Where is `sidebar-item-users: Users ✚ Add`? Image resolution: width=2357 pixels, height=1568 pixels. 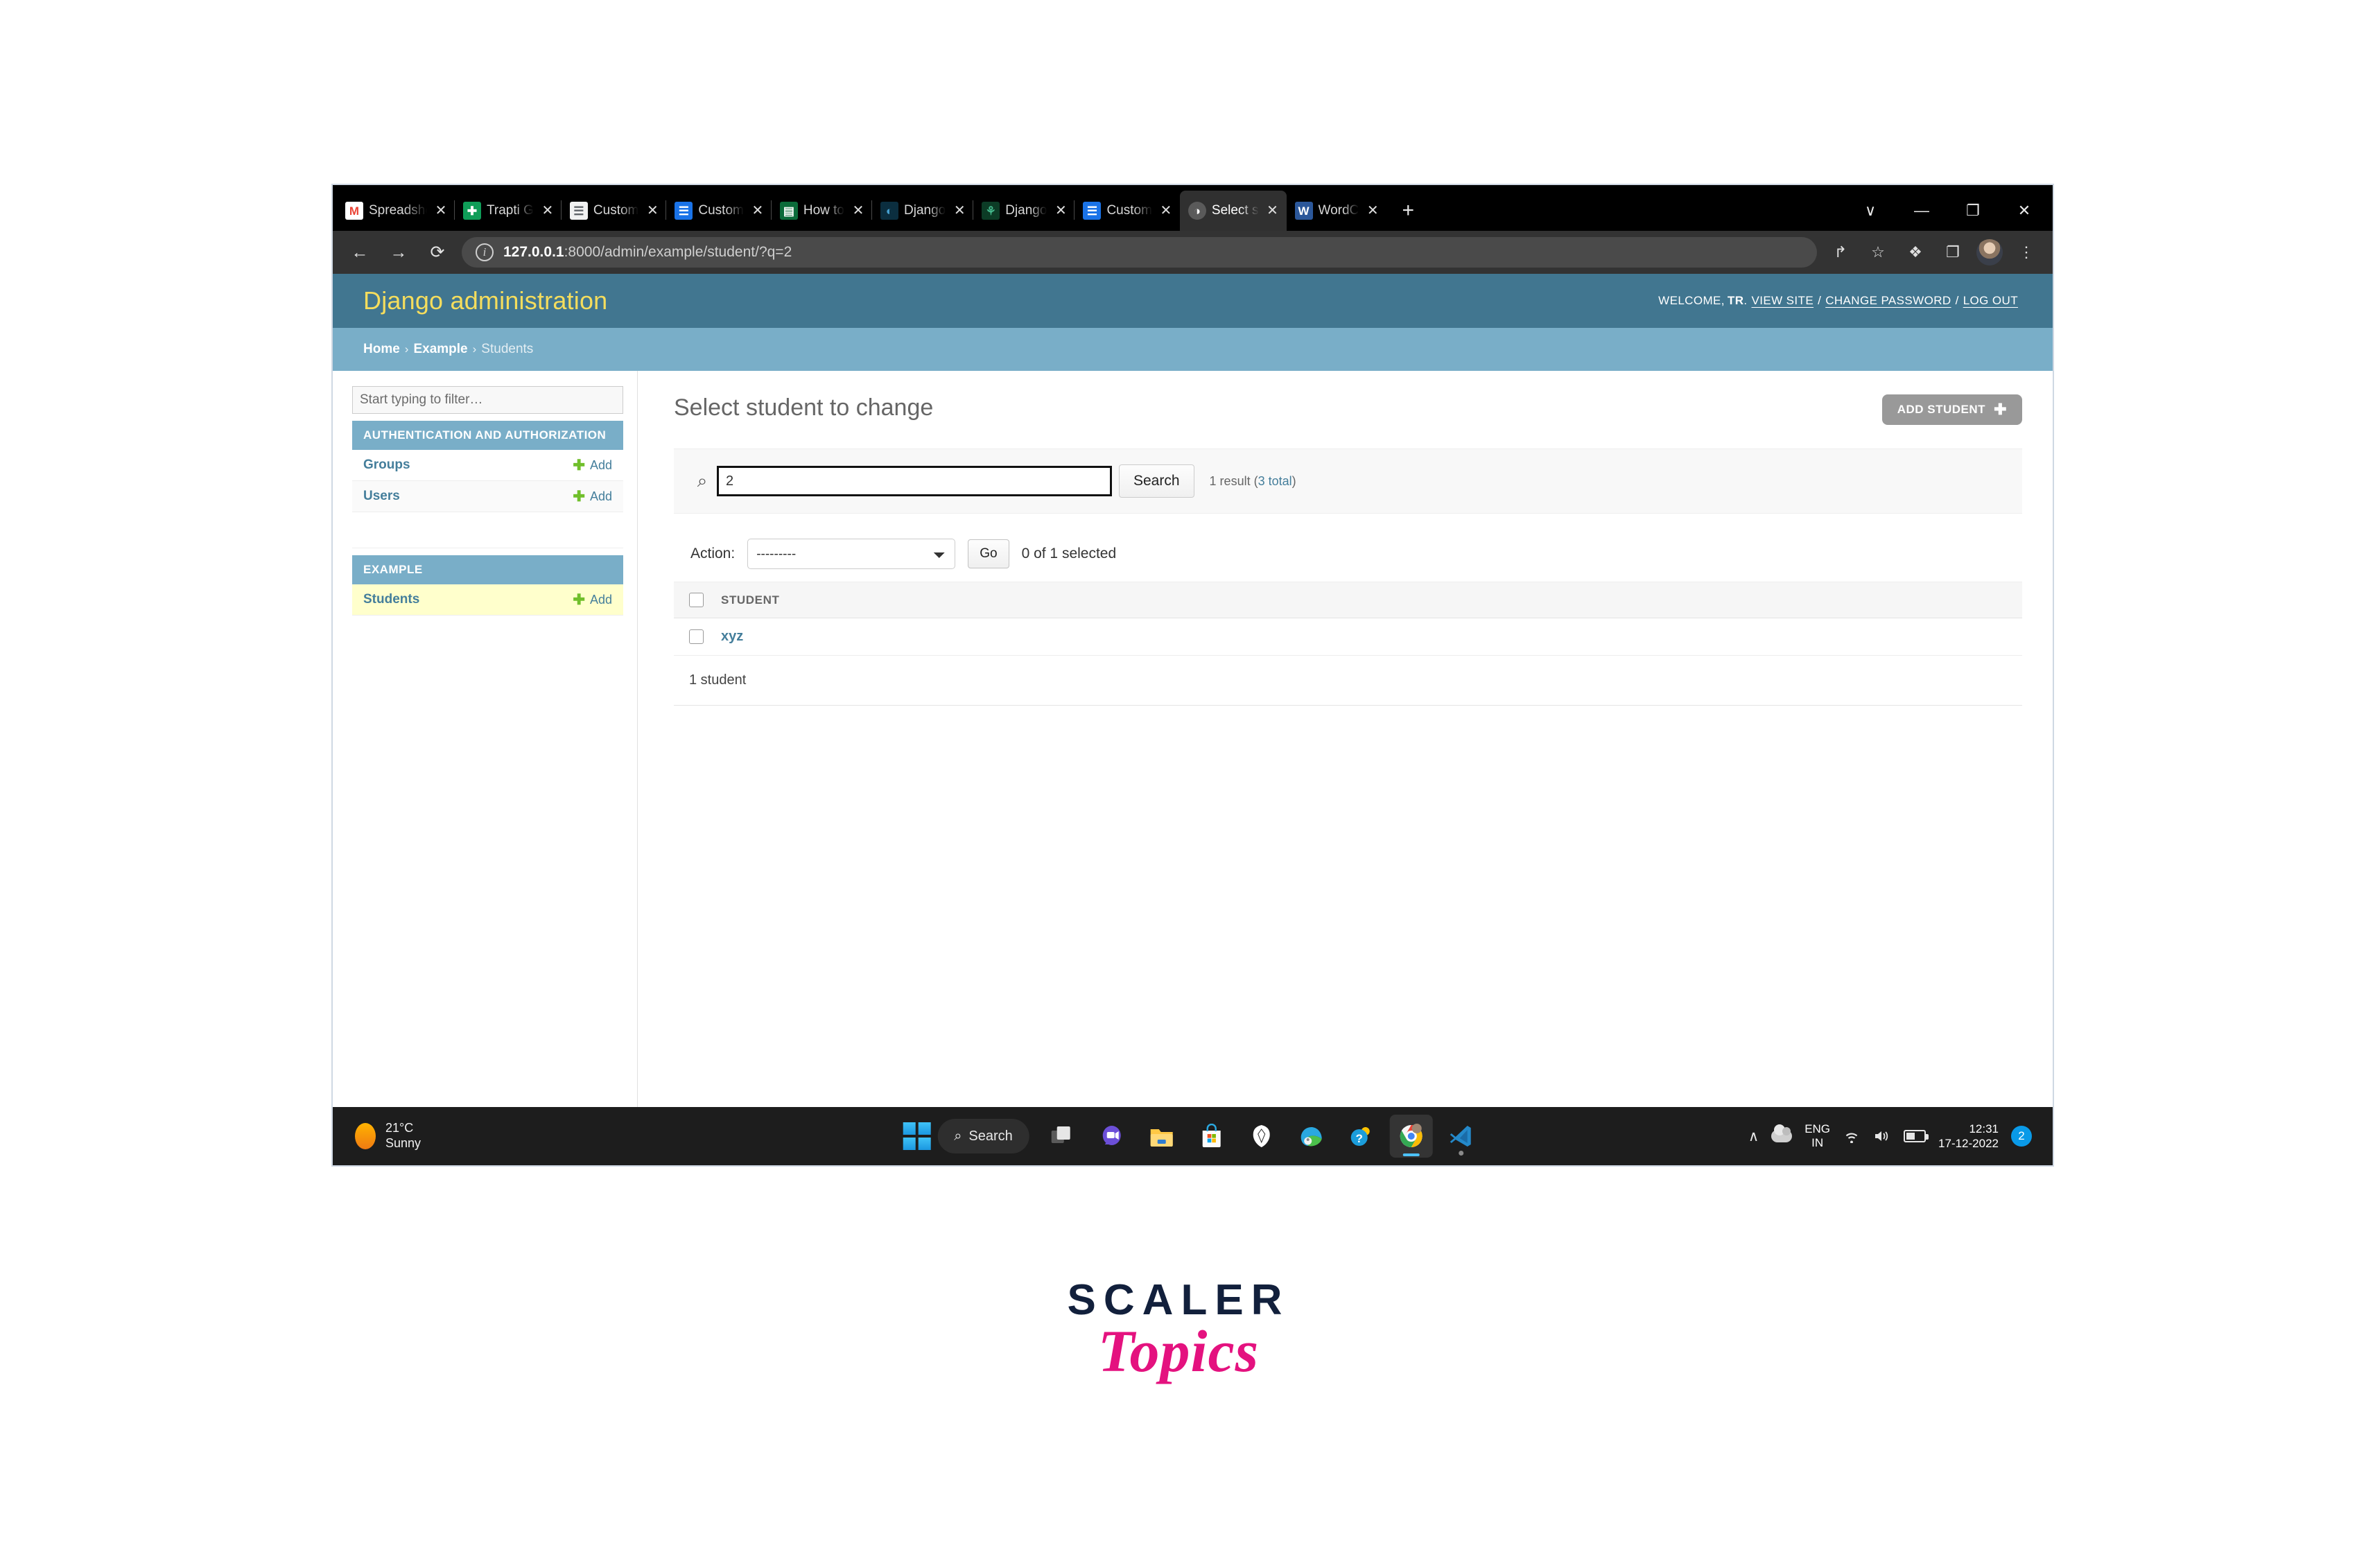
sidebar-item-users: Users ✚ Add is located at coordinates (488, 496).